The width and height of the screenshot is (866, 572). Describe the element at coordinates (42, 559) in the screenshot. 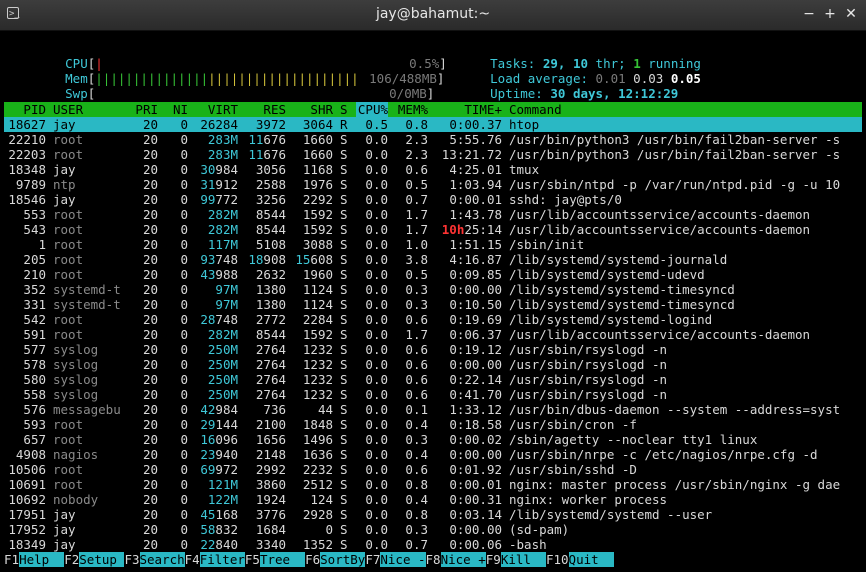

I see `fkey-label-help: Help` at that location.